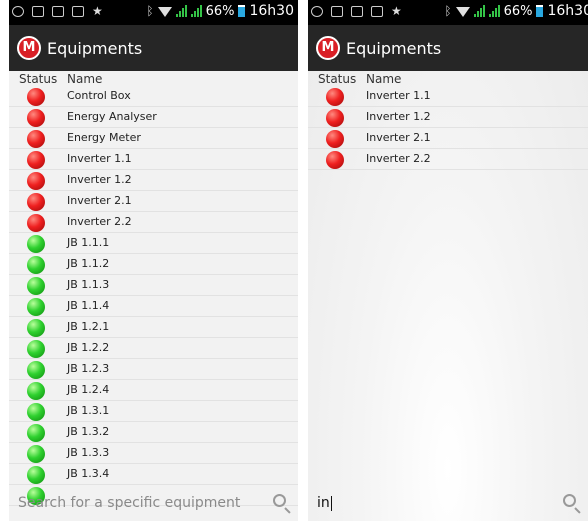 The width and height of the screenshot is (588, 521). I want to click on equipment-name: JB 1.1.4, so click(88, 305).